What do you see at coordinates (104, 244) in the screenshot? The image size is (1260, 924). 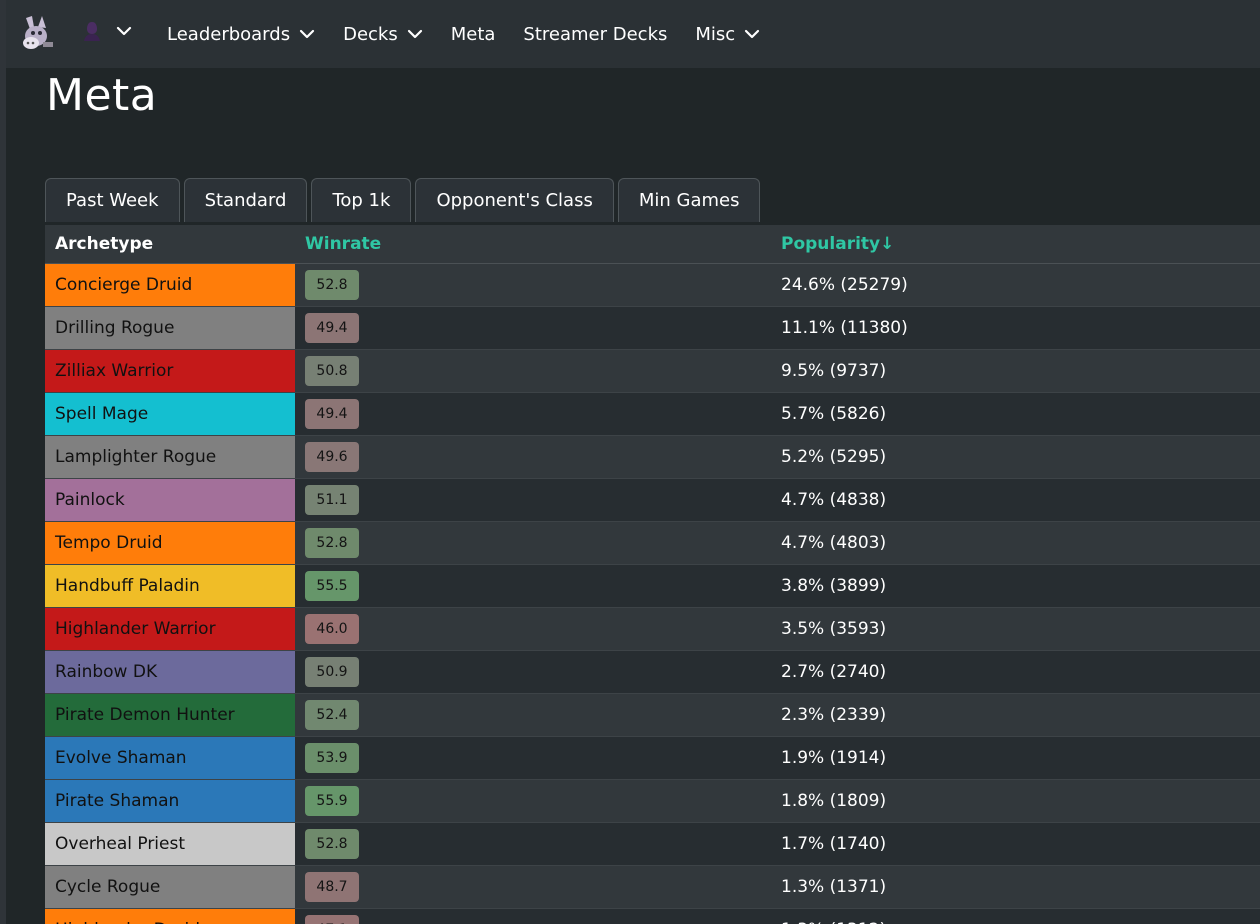 I see `column-header-archetype: Archetype` at bounding box center [104, 244].